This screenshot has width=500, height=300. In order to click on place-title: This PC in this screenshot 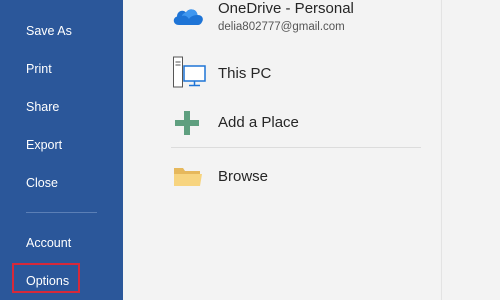, I will do `click(245, 73)`.